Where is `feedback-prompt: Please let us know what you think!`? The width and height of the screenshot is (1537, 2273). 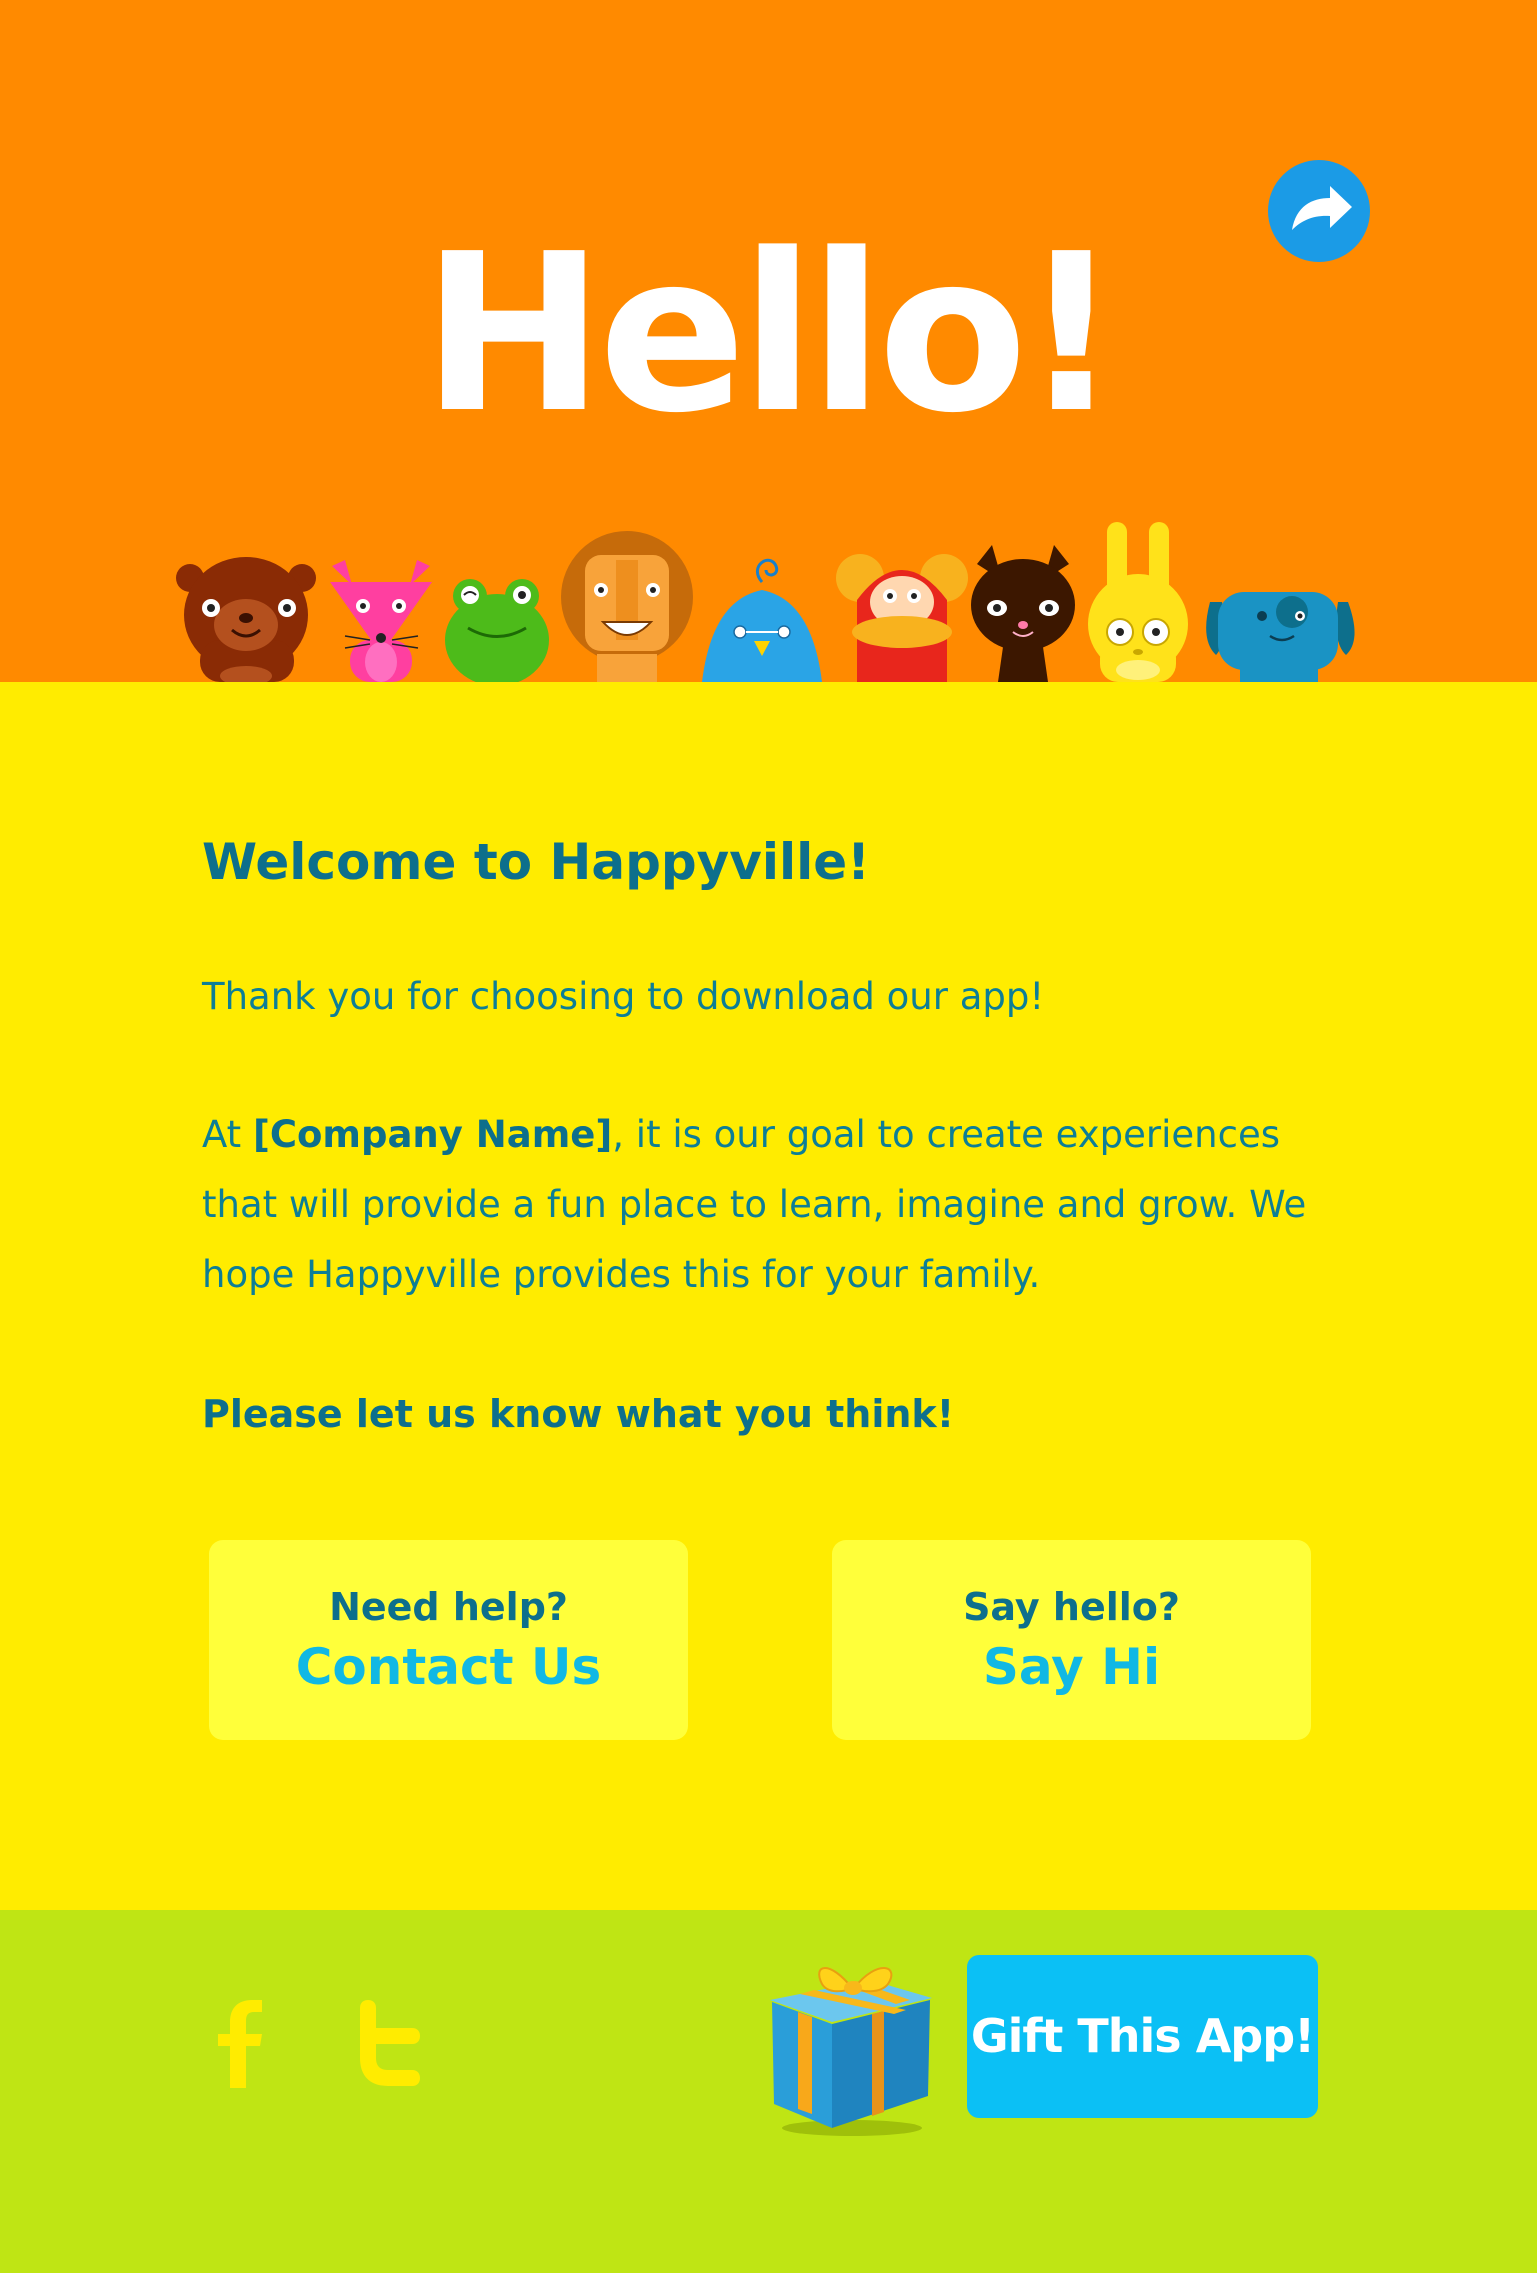
feedback-prompt: Please let us know what you think! is located at coordinates (578, 1414).